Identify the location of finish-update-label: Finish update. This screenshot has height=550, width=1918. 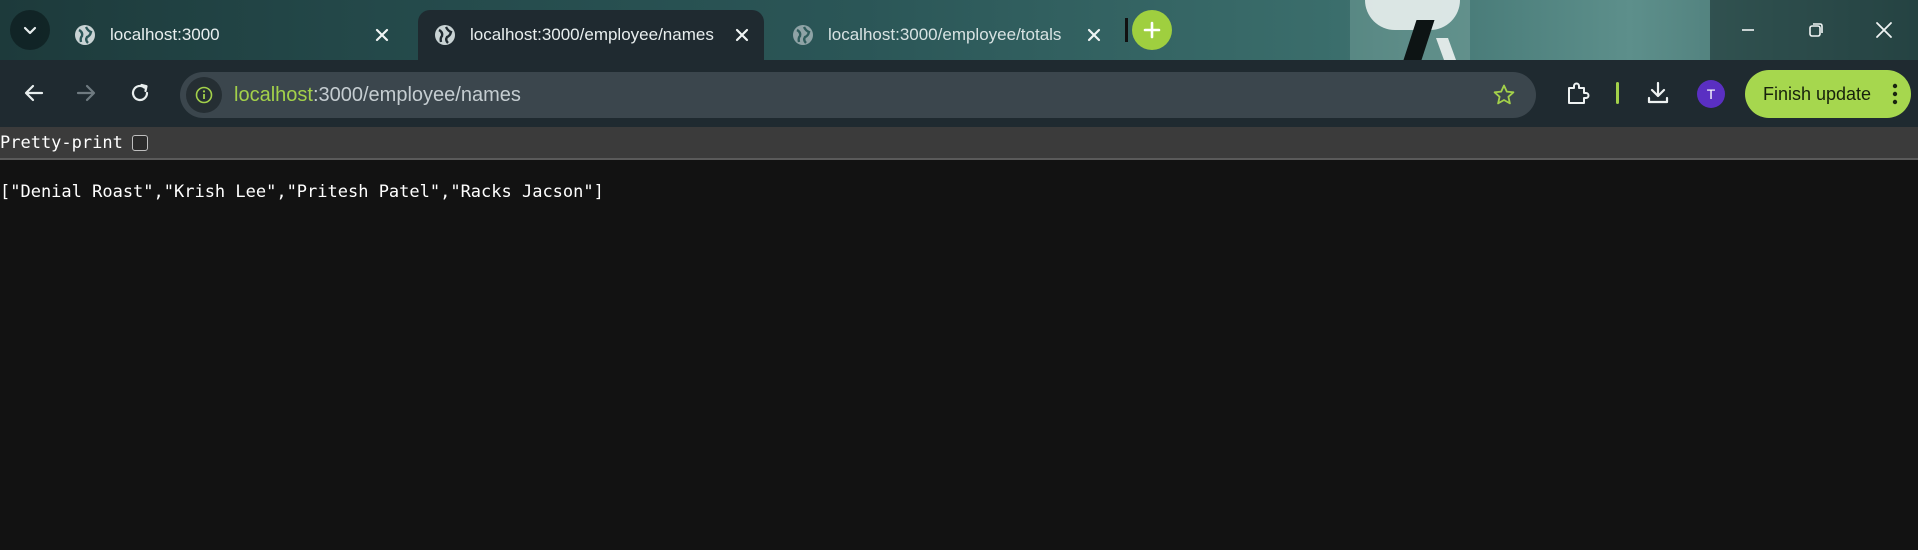
(1817, 93).